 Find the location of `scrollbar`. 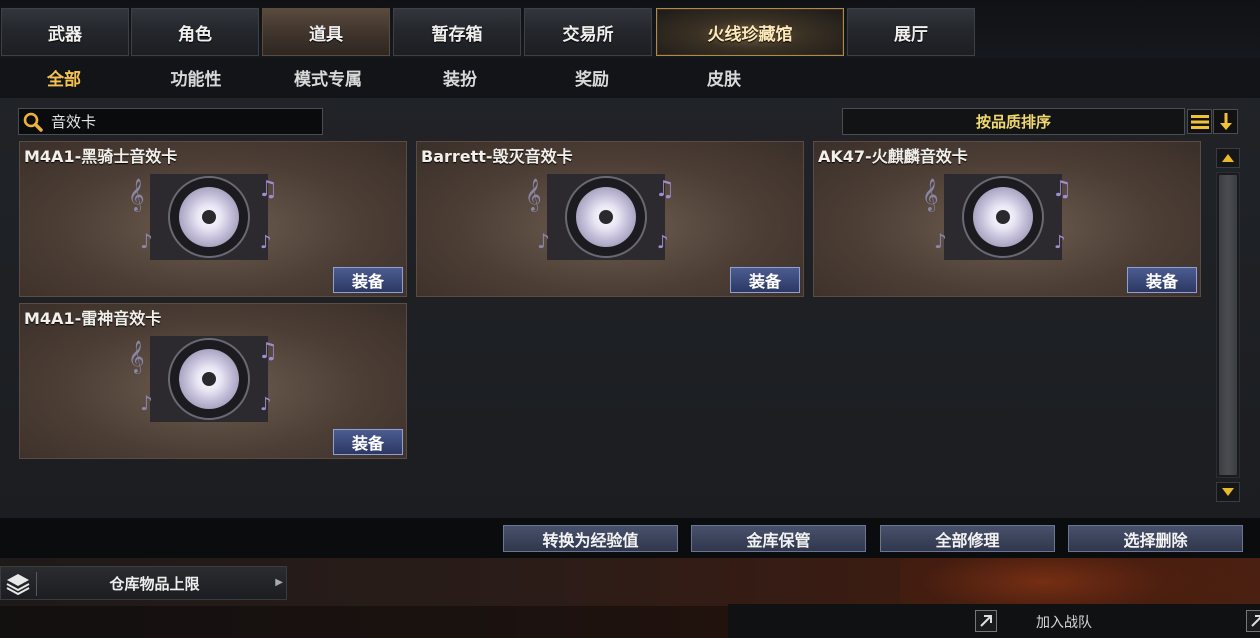

scrollbar is located at coordinates (1228, 325).